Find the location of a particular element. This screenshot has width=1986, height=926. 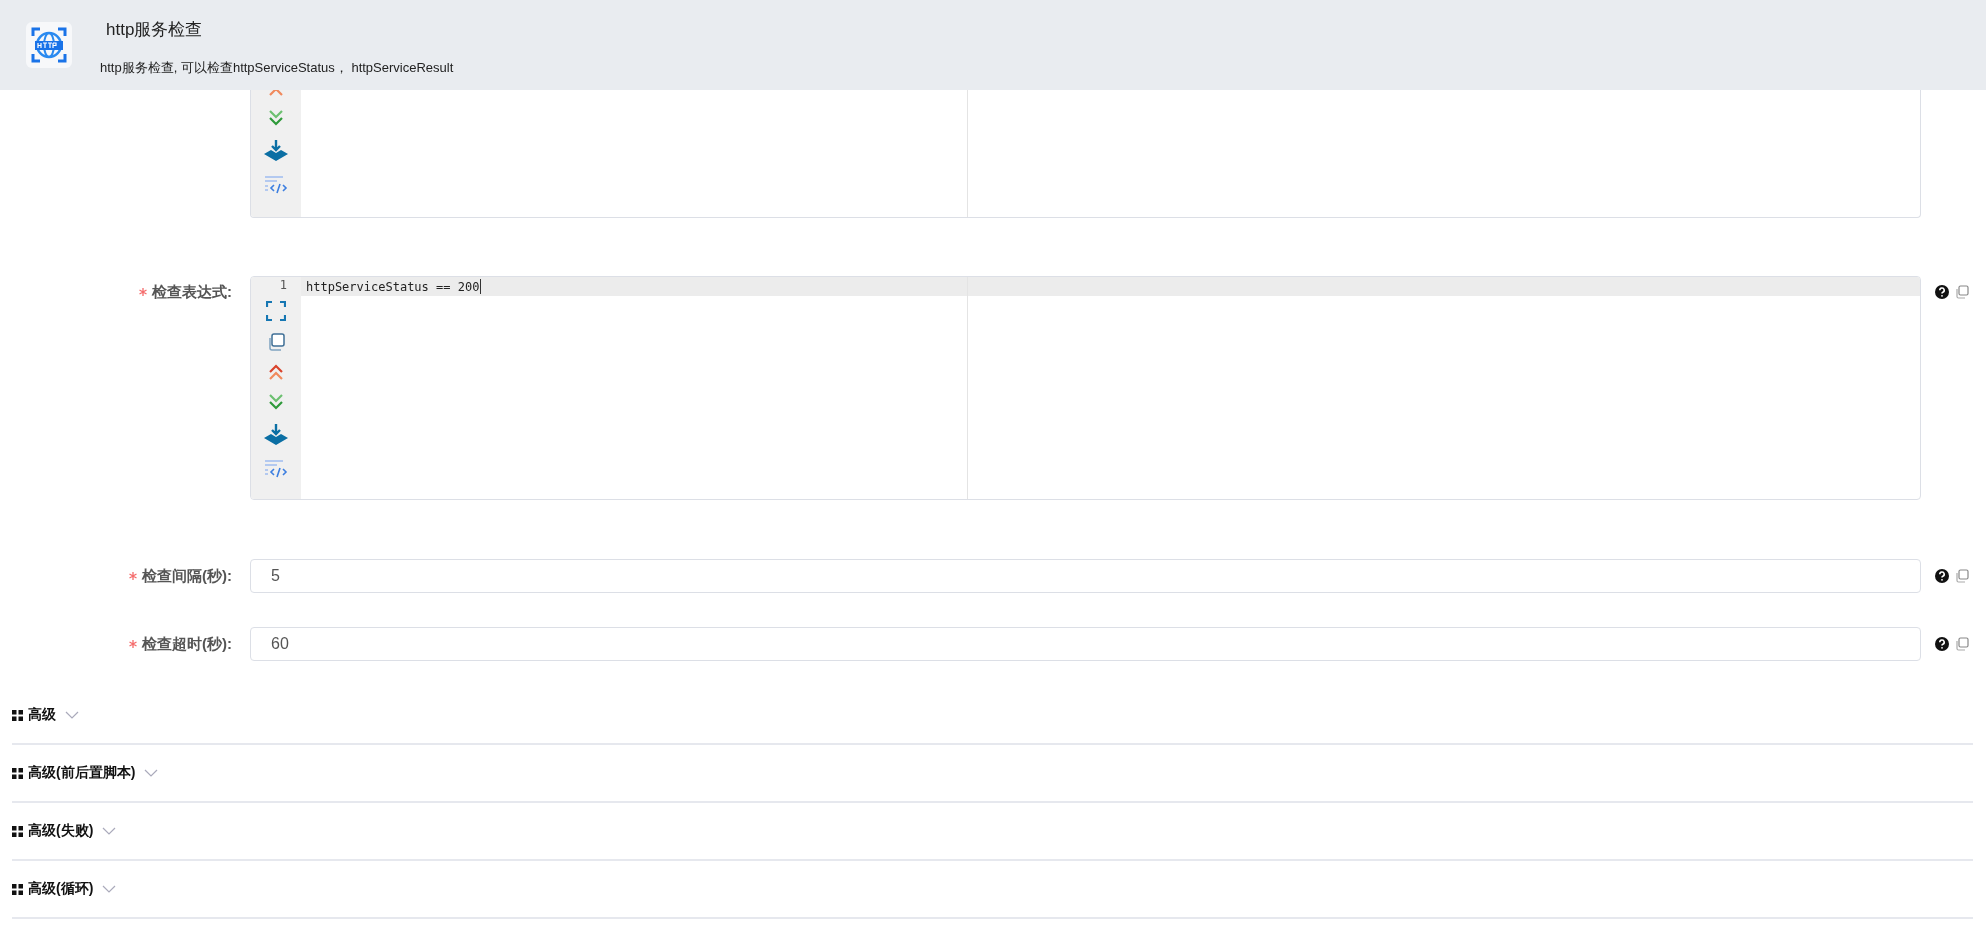

section-title: 高级(失败) is located at coordinates (61, 831).